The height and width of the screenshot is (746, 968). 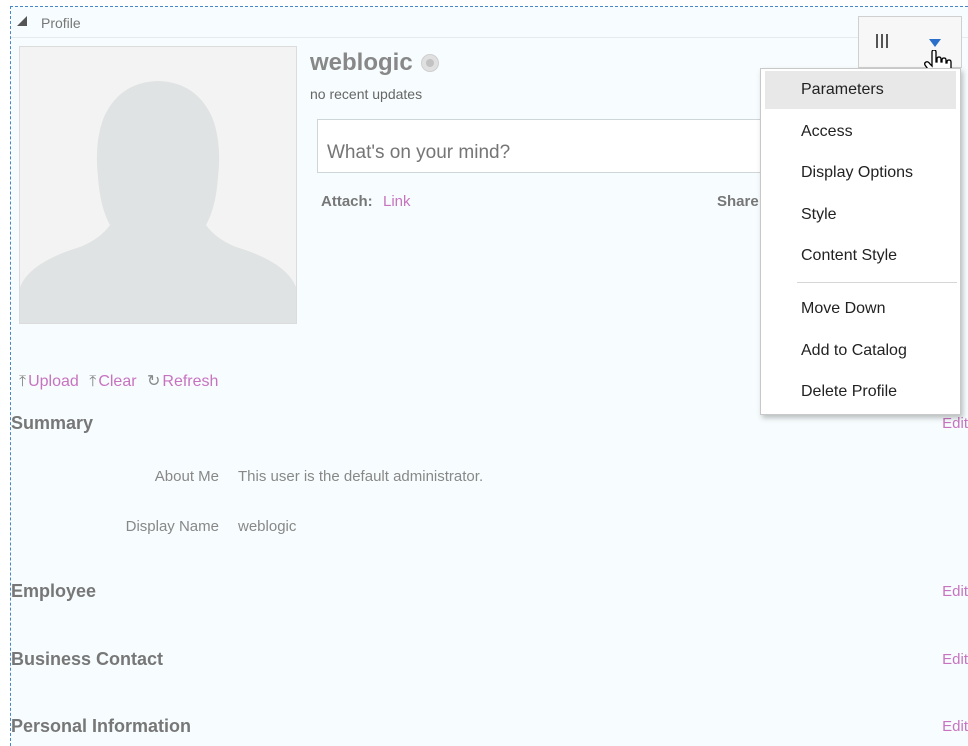 I want to click on menu-item-display-options: Display Options, so click(x=860, y=173).